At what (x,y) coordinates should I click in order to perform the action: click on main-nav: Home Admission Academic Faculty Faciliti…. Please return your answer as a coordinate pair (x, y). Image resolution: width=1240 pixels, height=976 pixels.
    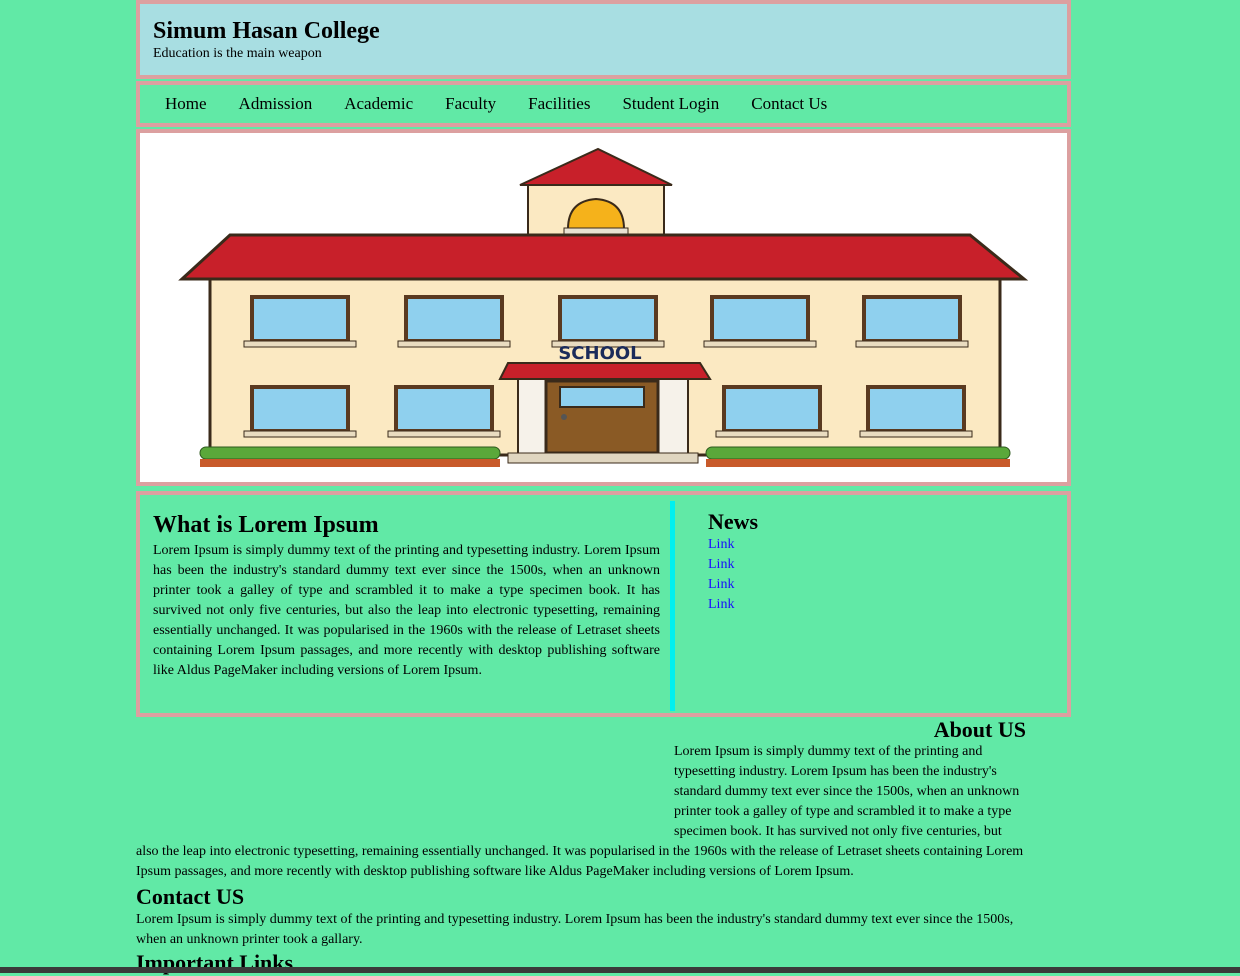
    Looking at the image, I should click on (603, 104).